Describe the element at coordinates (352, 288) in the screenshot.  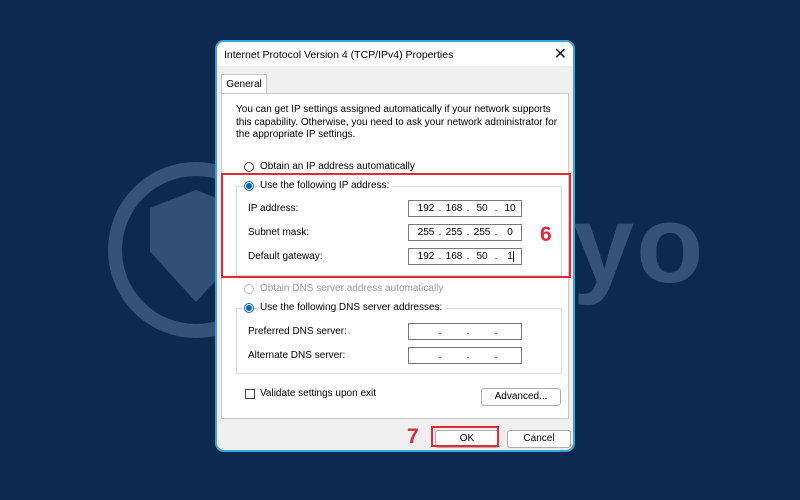
I see `obtain-dns-auto-label: Obtain DNS server address automatically` at that location.